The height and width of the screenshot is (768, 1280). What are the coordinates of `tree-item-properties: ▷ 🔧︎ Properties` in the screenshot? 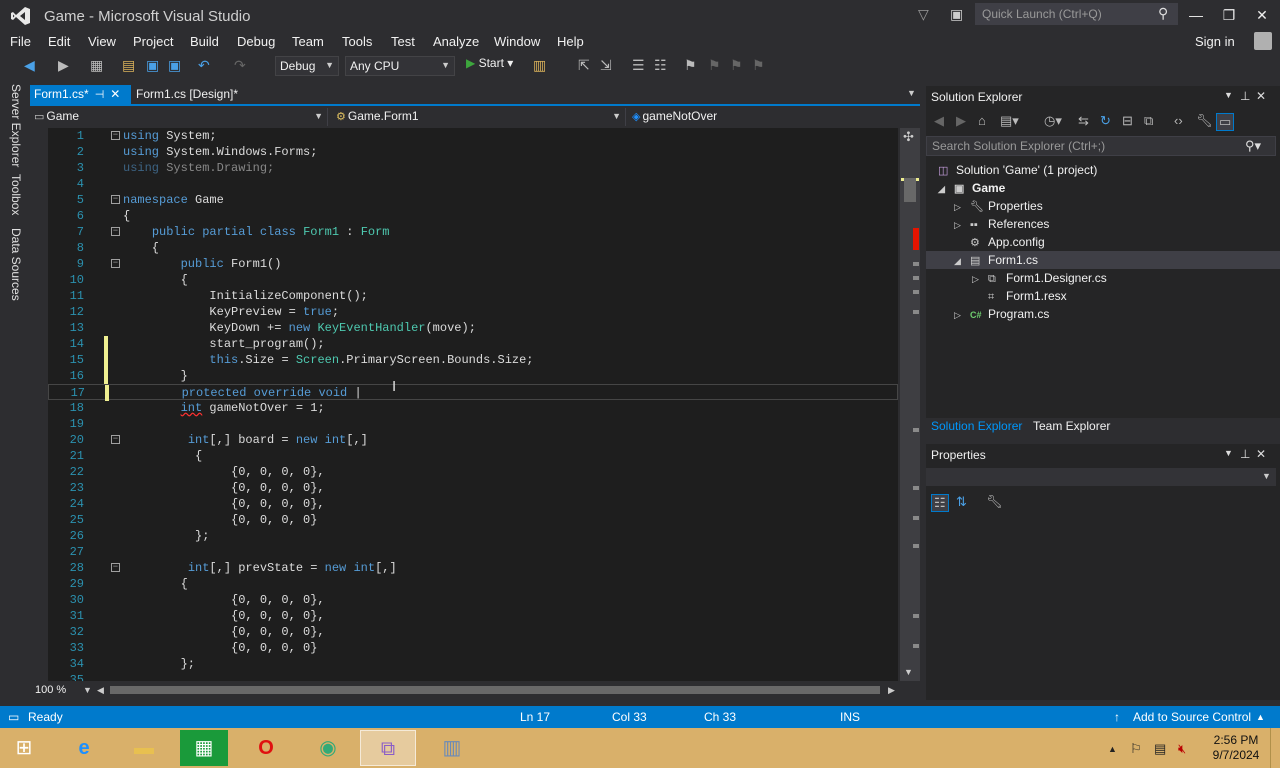 It's located at (998, 206).